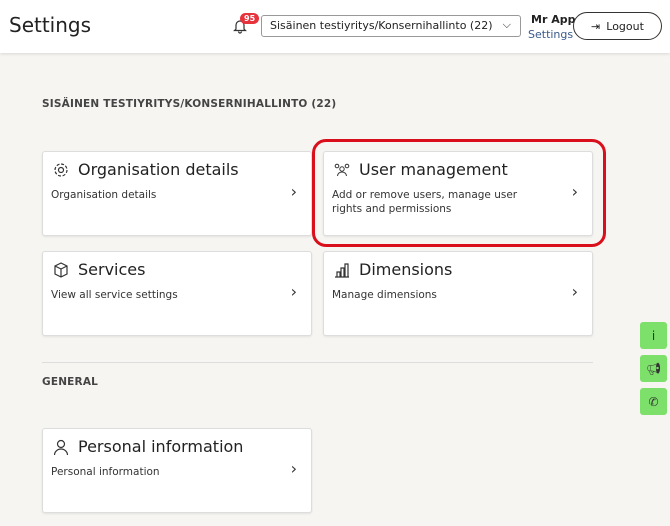 The image size is (670, 526). Describe the element at coordinates (61, 447) in the screenshot. I see `person-icon` at that location.